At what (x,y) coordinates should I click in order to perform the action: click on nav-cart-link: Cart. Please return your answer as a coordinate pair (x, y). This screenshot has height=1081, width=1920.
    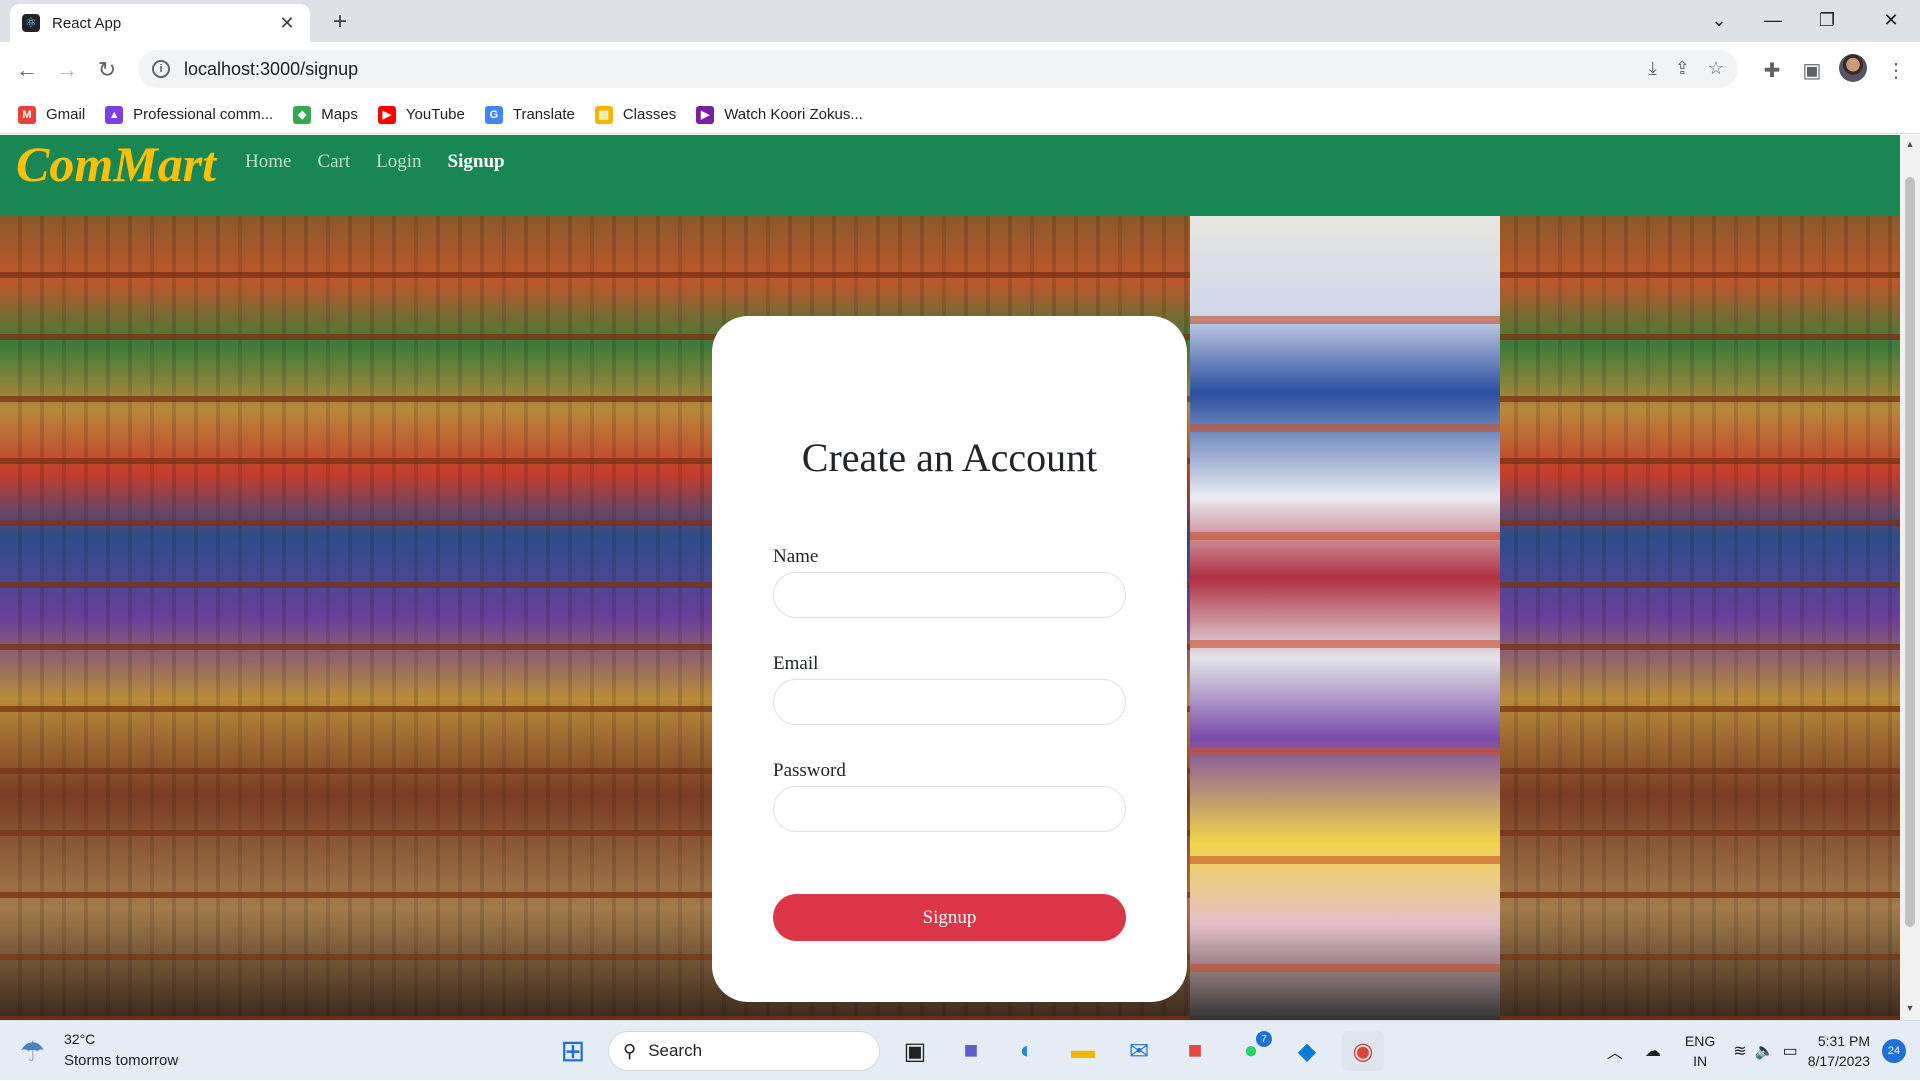
    Looking at the image, I should click on (333, 162).